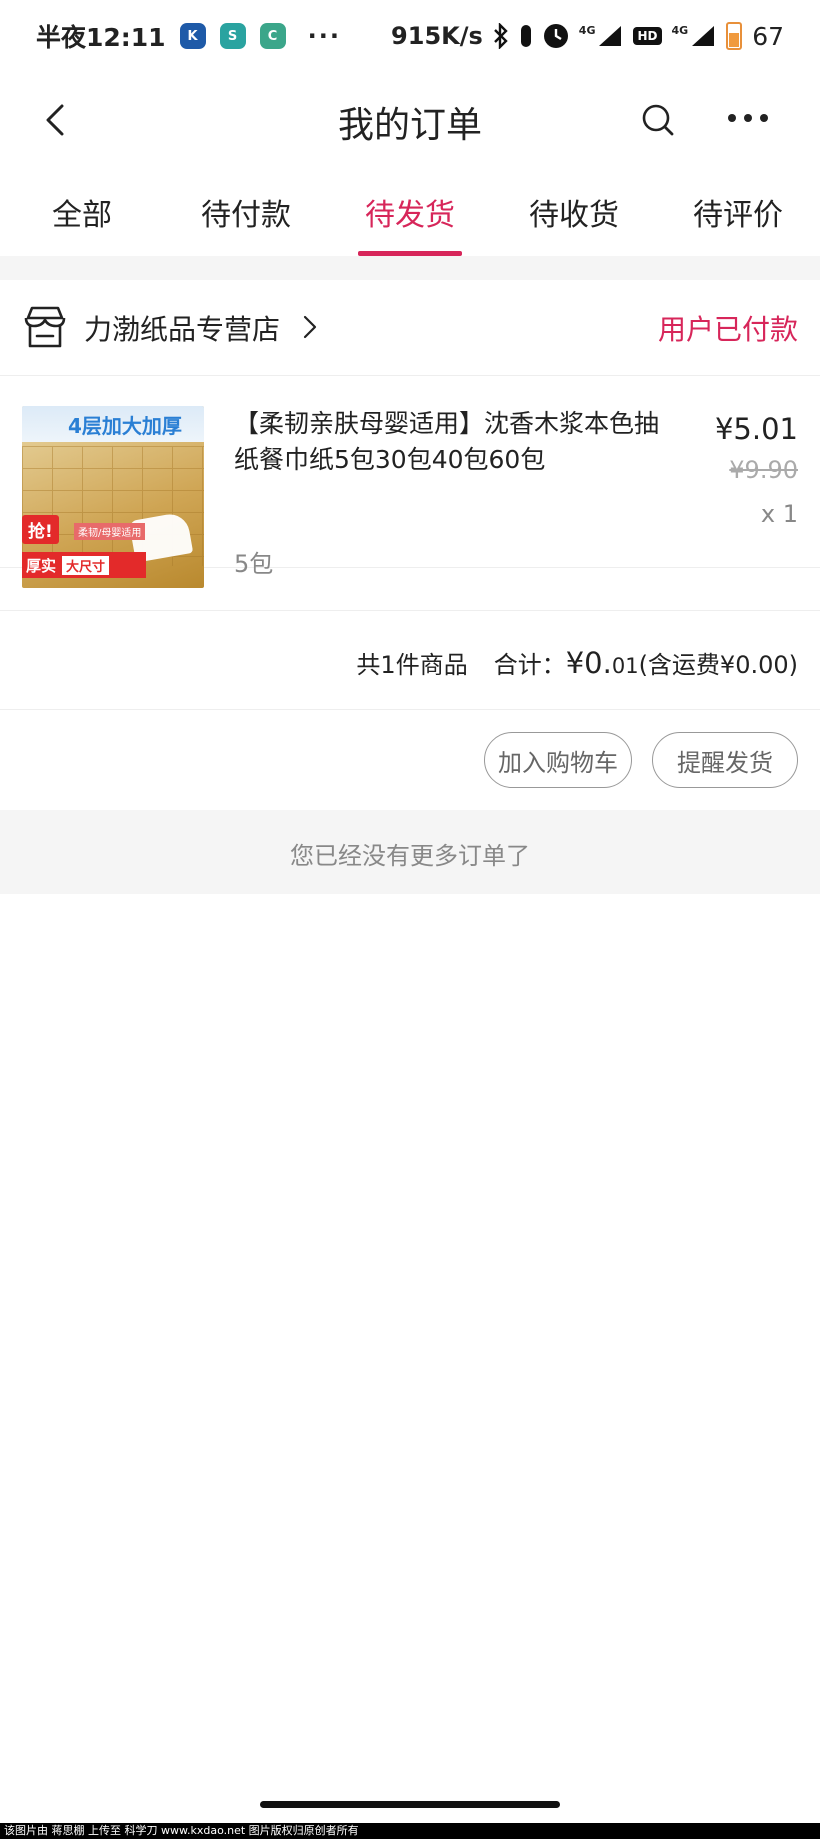 This screenshot has width=820, height=1839. What do you see at coordinates (410, 328) in the screenshot?
I see `store-row: 力渤纸品专营店 用户已付款` at bounding box center [410, 328].